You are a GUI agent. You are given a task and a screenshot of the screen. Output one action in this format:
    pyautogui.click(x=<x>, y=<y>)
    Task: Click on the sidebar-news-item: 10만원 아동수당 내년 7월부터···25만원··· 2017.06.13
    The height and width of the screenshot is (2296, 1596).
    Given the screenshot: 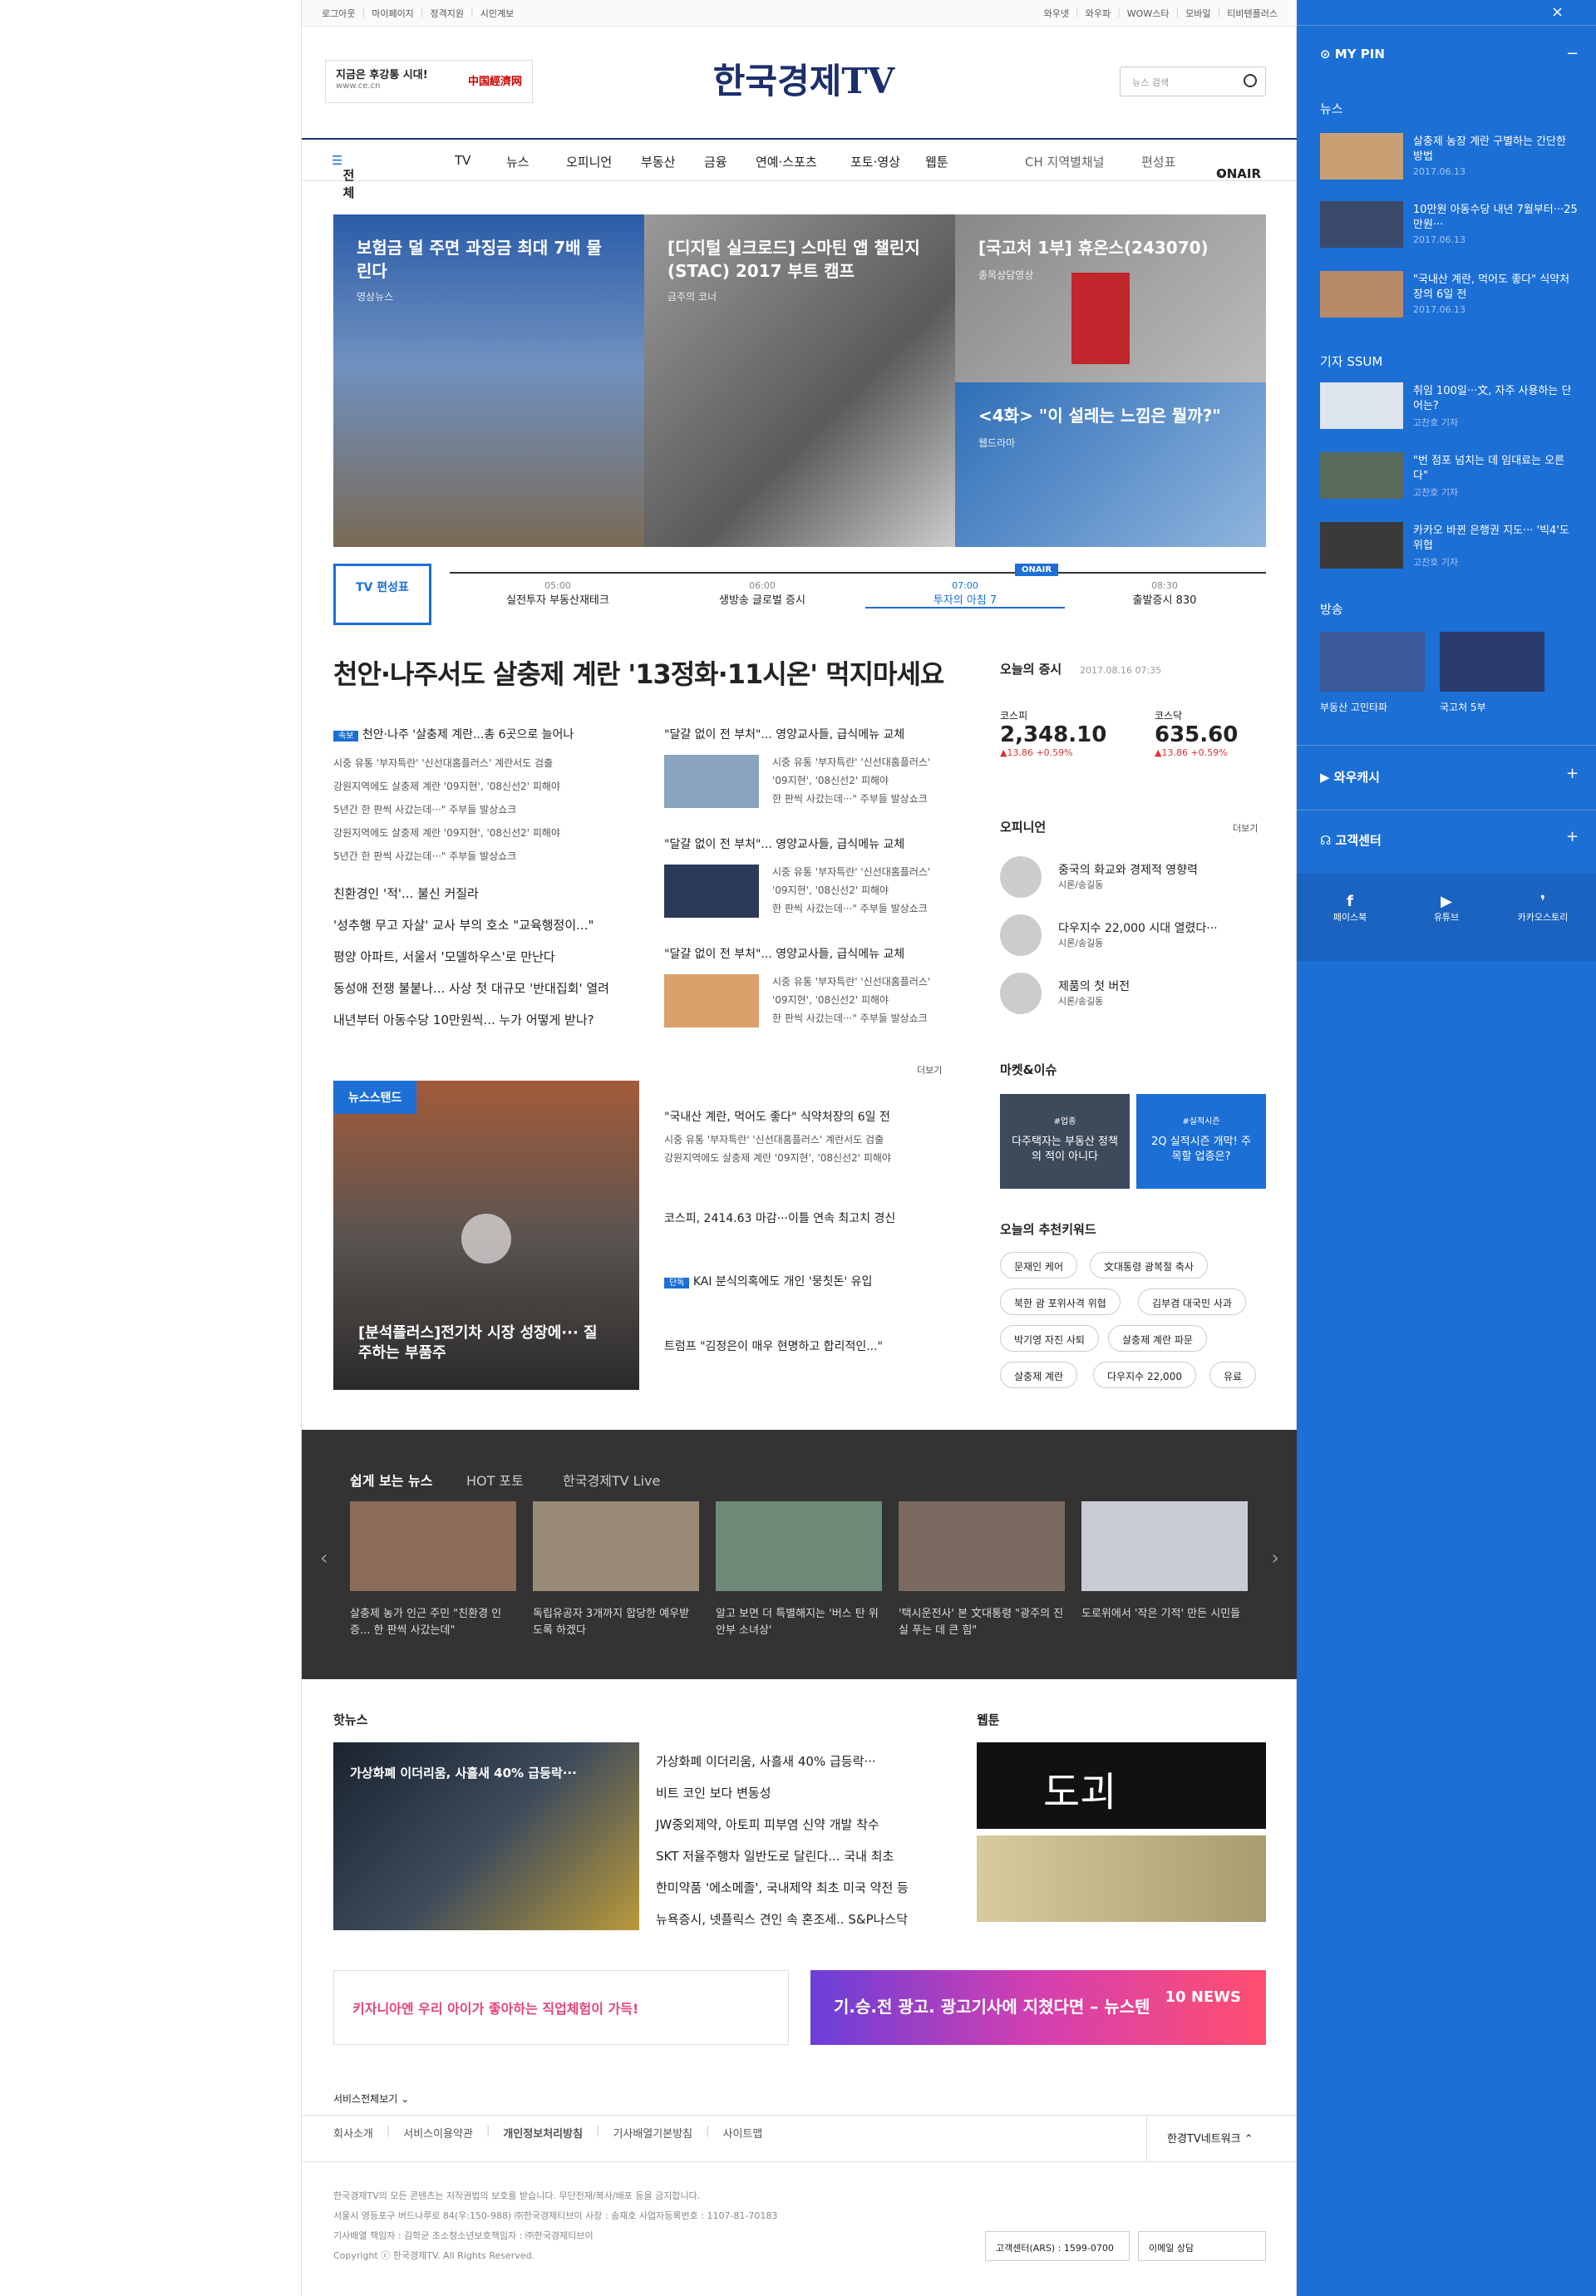 What is the action you would take?
    pyautogui.click(x=1449, y=226)
    